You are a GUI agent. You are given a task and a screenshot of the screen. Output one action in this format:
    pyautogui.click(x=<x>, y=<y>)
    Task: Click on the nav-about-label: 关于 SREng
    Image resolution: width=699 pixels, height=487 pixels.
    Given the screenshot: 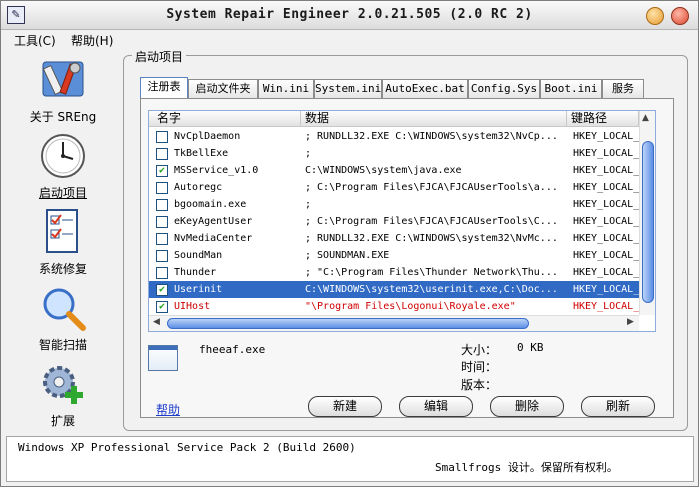 What is the action you would take?
    pyautogui.click(x=63, y=117)
    